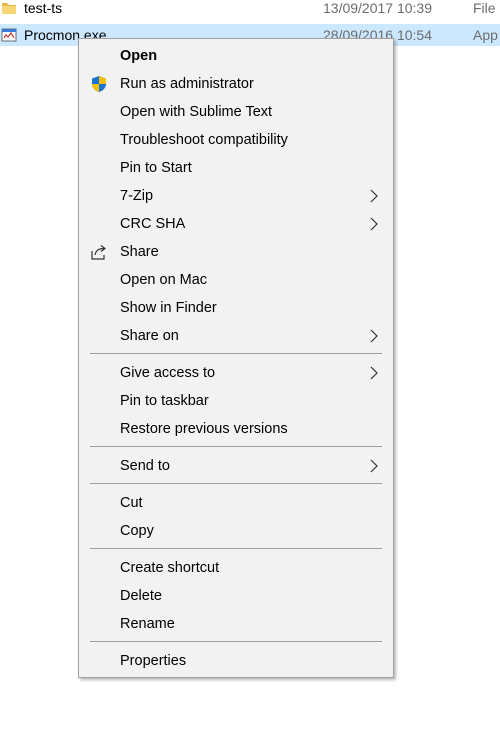  Describe the element at coordinates (99, 84) in the screenshot. I see `uac-shield-icon` at that location.